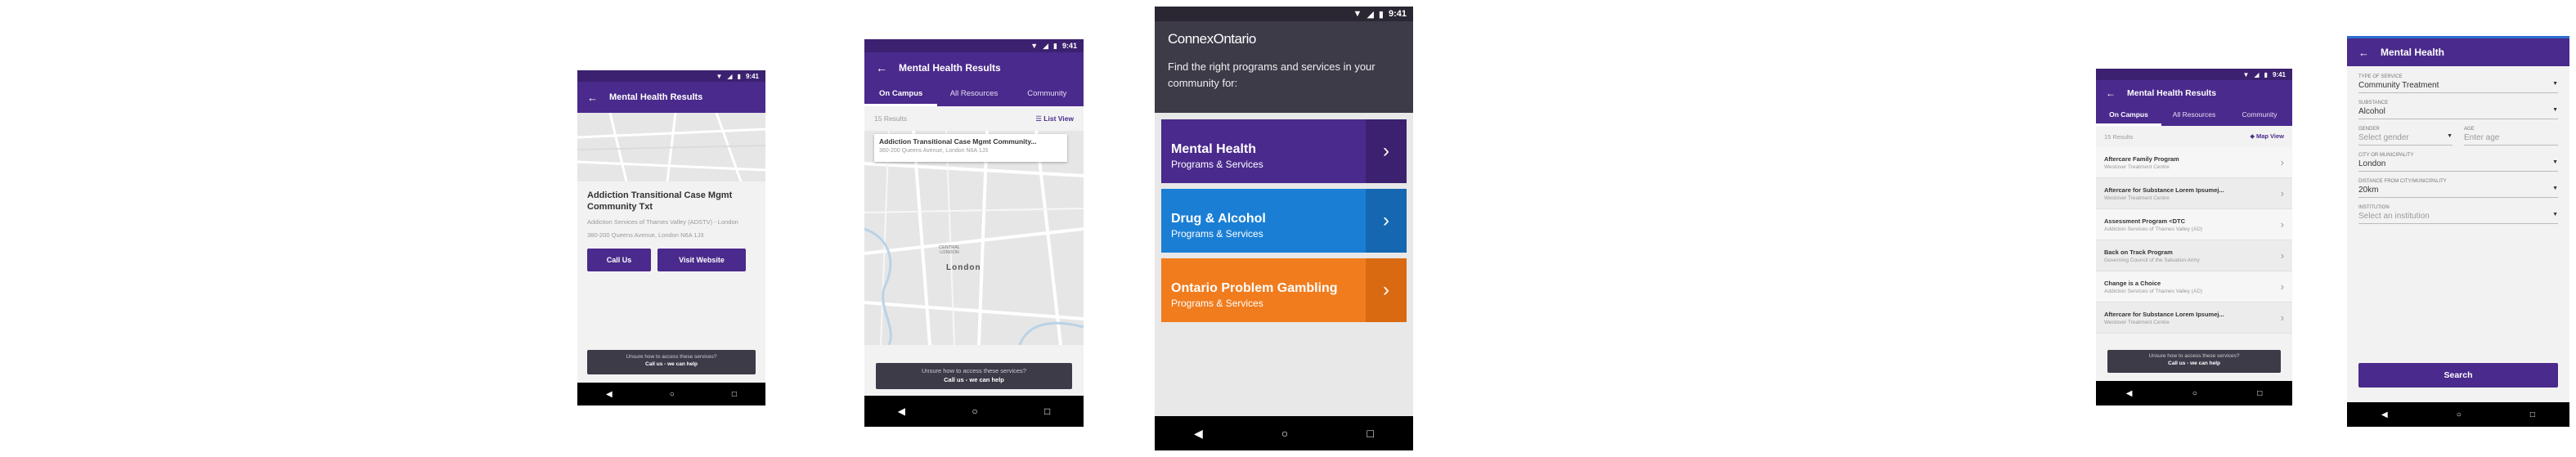 The image size is (2576, 457). I want to click on map-view, so click(671, 147).